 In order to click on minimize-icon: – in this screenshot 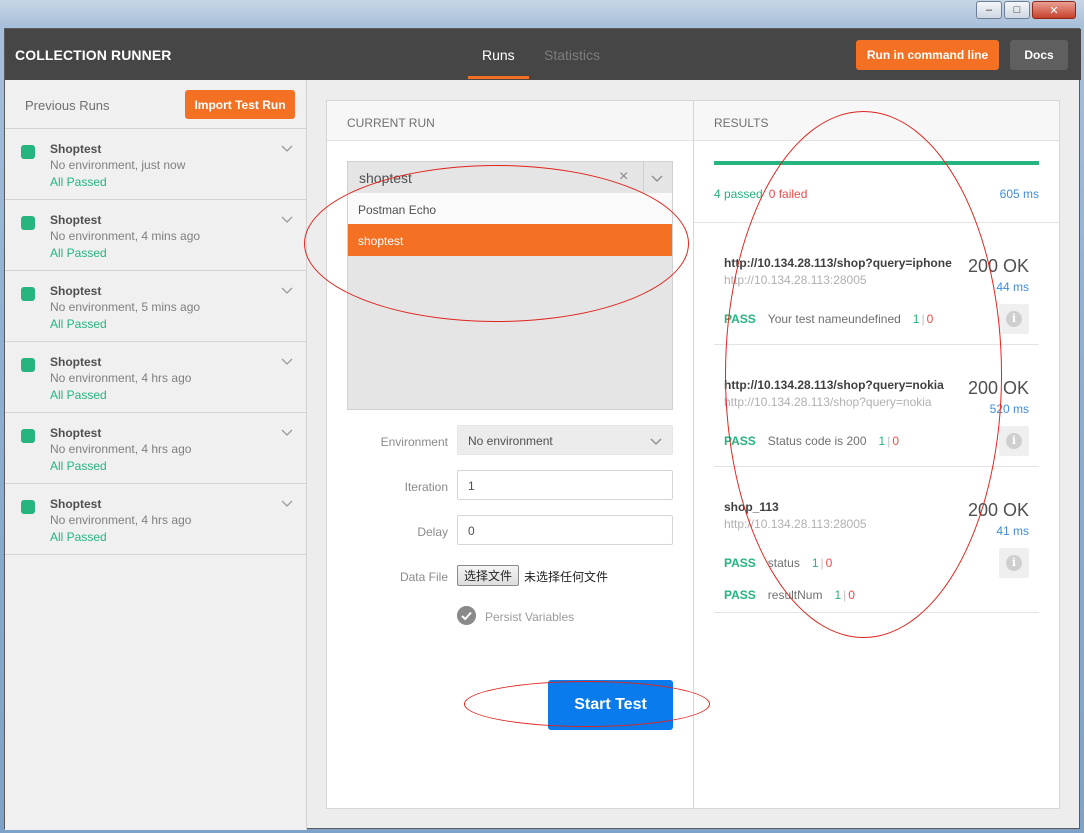, I will do `click(989, 10)`.